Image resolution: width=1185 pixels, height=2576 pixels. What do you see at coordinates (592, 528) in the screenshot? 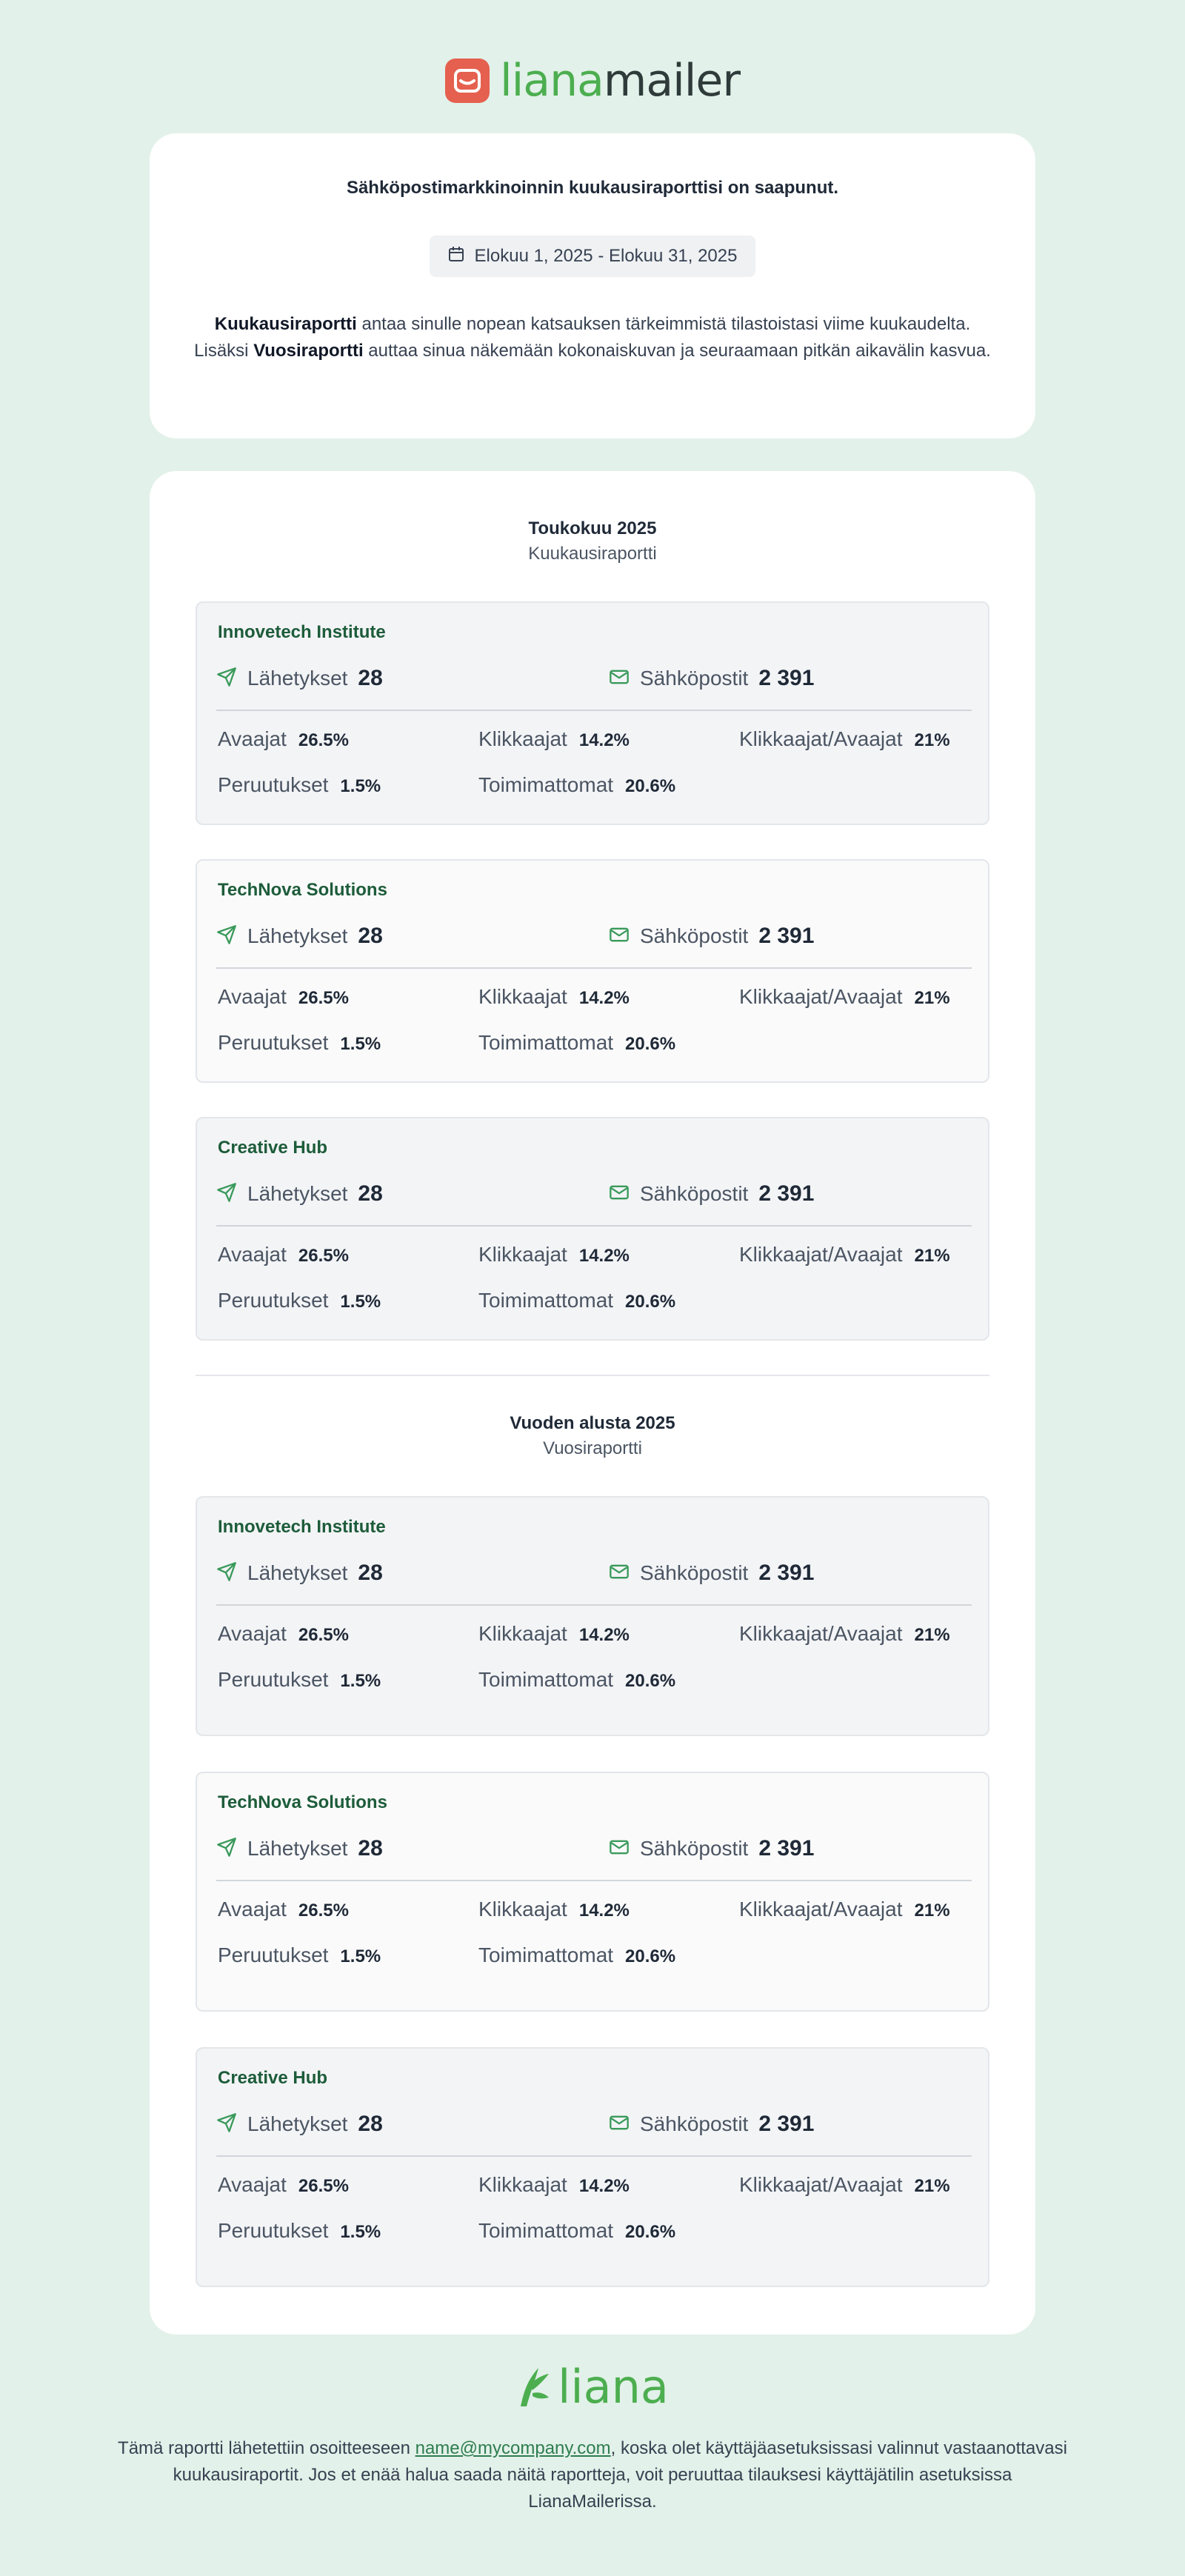
I see `section-title: Toukokuu 2025` at bounding box center [592, 528].